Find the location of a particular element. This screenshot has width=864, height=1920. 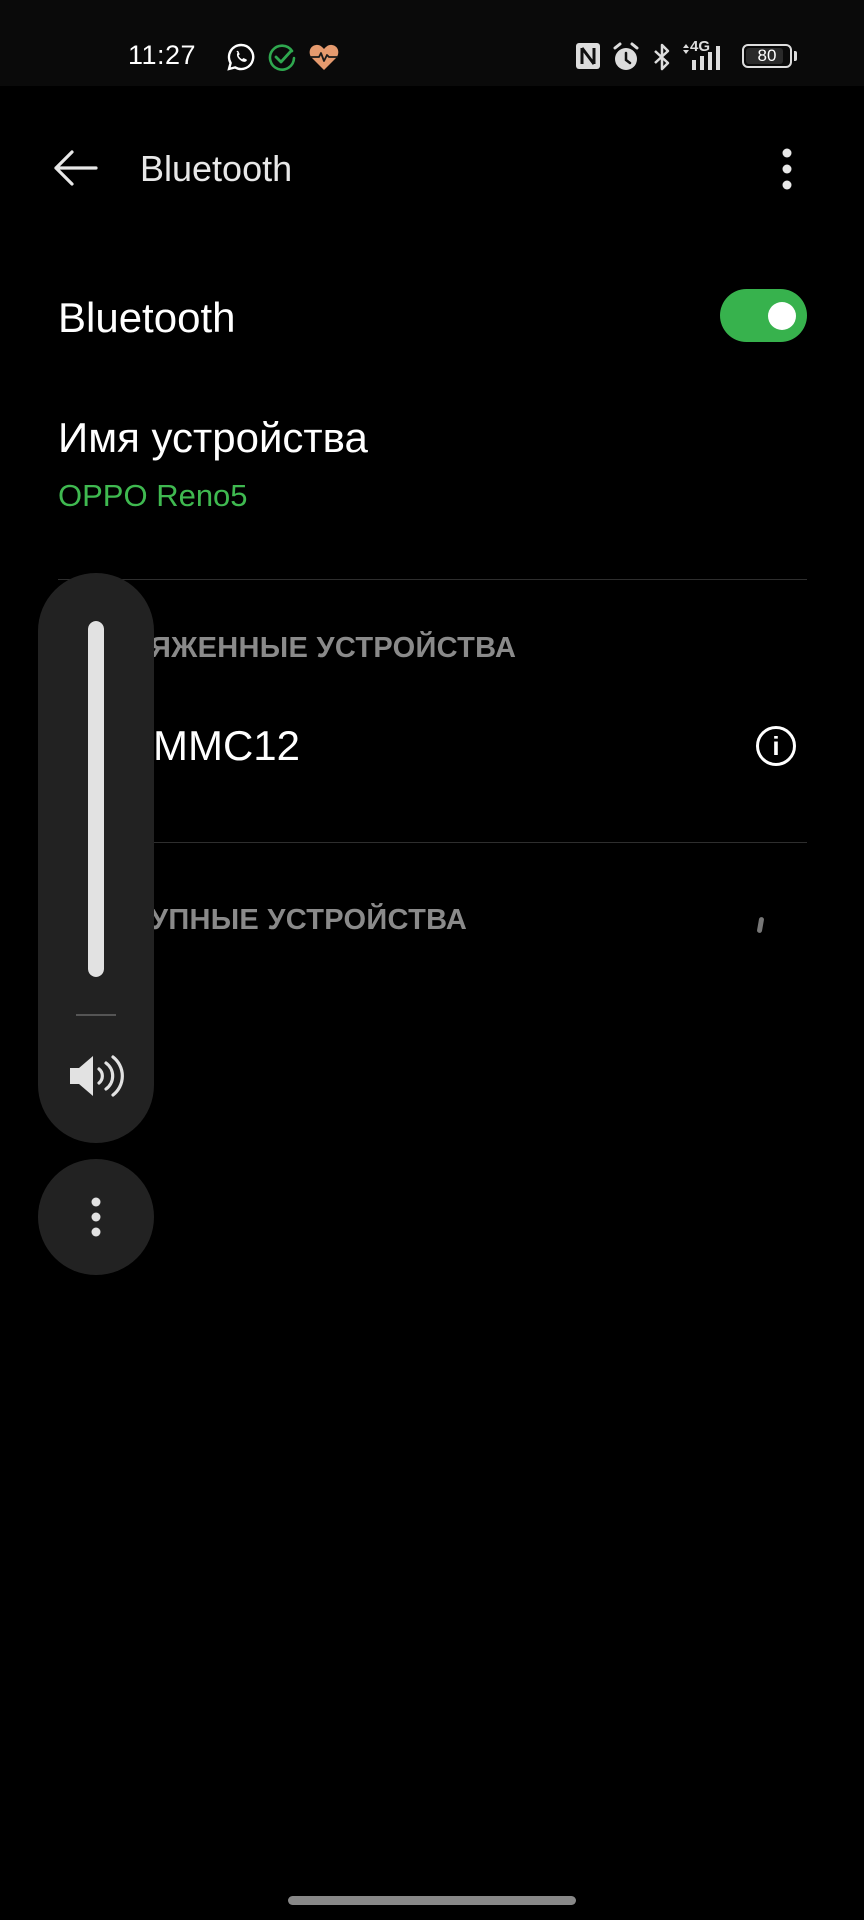

volume-mute-button is located at coordinates (96, 1076).